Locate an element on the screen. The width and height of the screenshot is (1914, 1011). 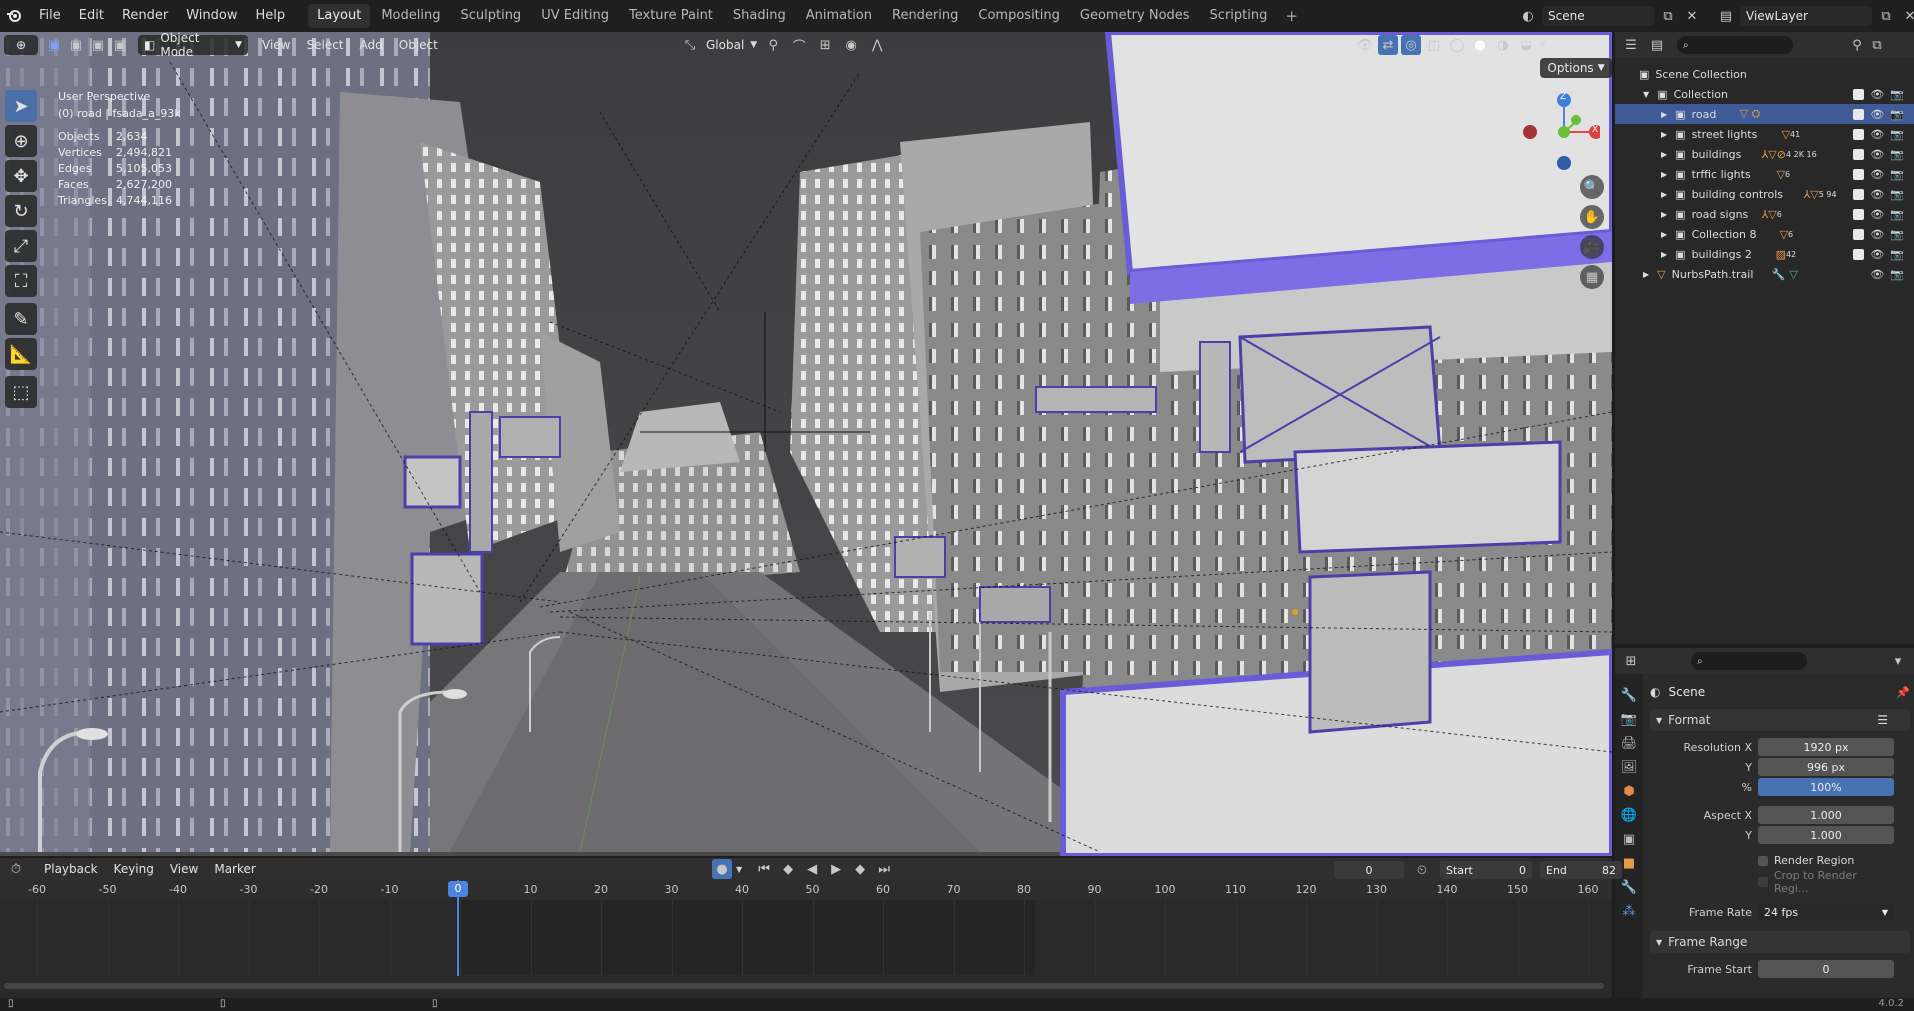
scene-field: Scene is located at coordinates (1598, 16).